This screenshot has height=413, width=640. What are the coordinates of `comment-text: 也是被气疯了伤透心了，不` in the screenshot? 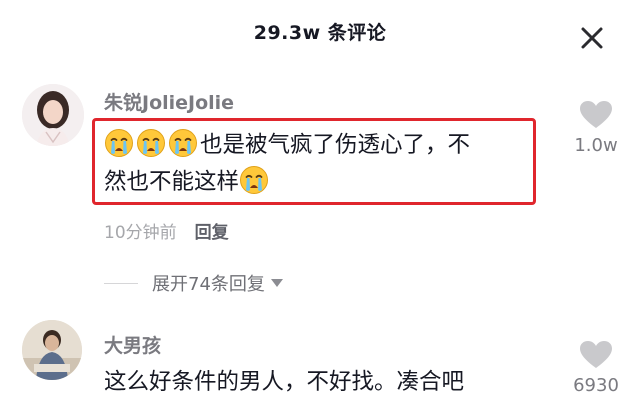 It's located at (335, 145).